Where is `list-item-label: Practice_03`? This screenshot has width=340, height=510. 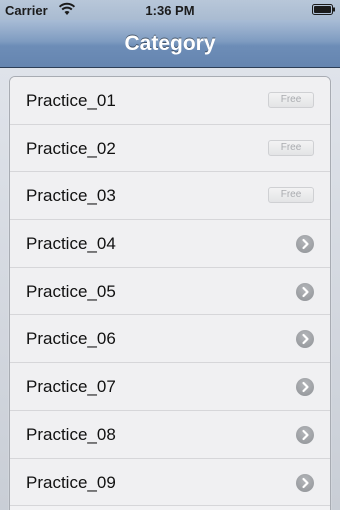 list-item-label: Practice_03 is located at coordinates (71, 196).